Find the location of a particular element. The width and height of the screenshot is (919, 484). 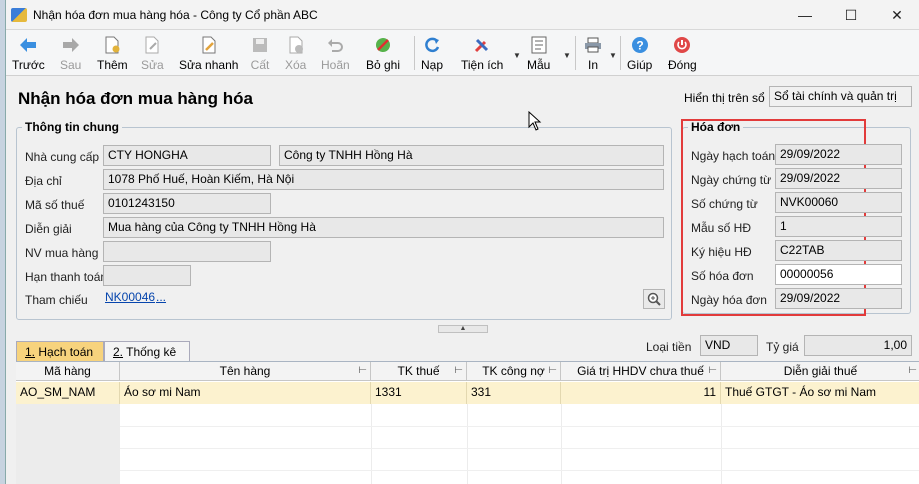

quick-edit-button: Sửa nhanh is located at coordinates (208, 53).